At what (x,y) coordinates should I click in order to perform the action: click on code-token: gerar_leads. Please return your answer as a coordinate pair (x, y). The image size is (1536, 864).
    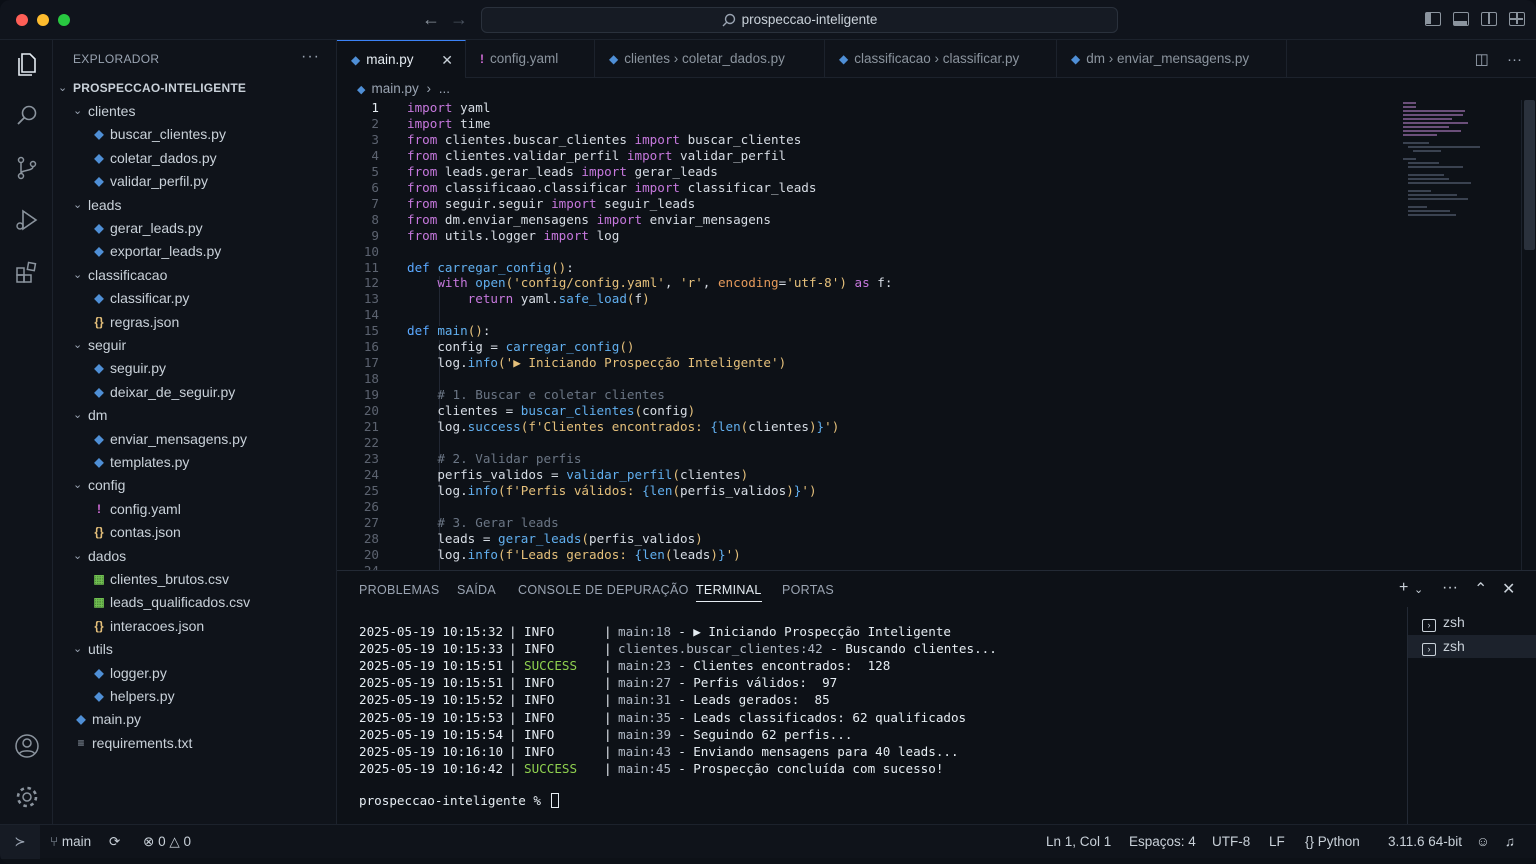
    Looking at the image, I should click on (540, 538).